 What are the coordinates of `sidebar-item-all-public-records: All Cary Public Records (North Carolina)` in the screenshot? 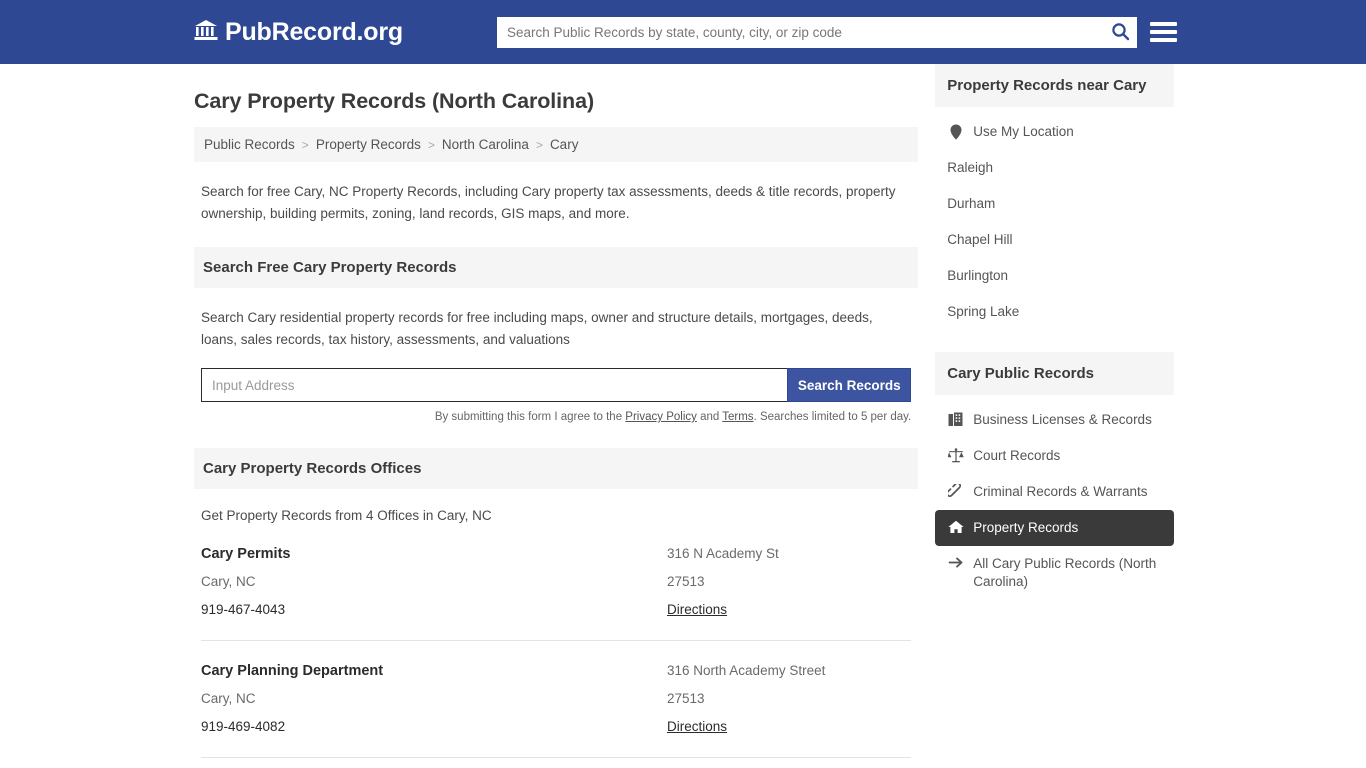 It's located at (1054, 573).